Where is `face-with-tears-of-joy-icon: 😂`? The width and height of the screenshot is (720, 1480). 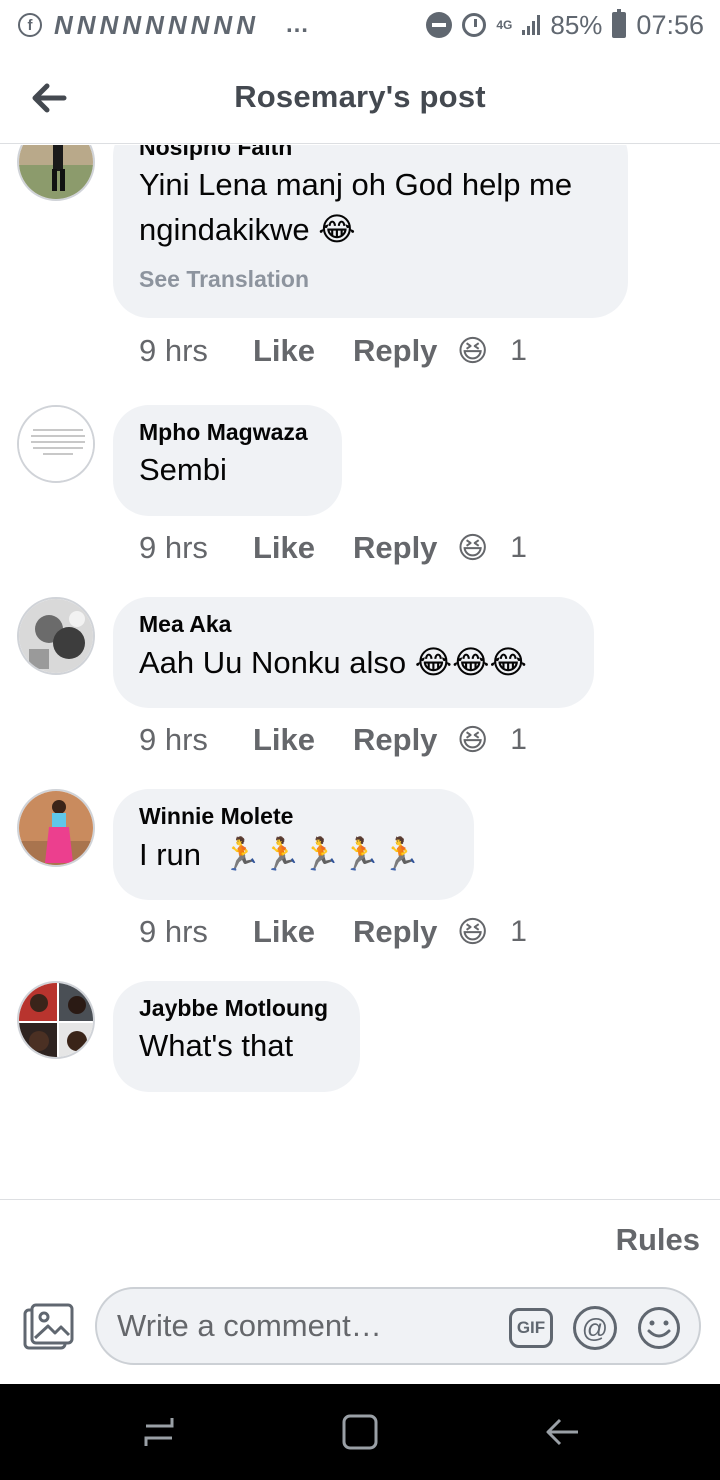 face-with-tears-of-joy-icon: 😂 is located at coordinates (337, 229).